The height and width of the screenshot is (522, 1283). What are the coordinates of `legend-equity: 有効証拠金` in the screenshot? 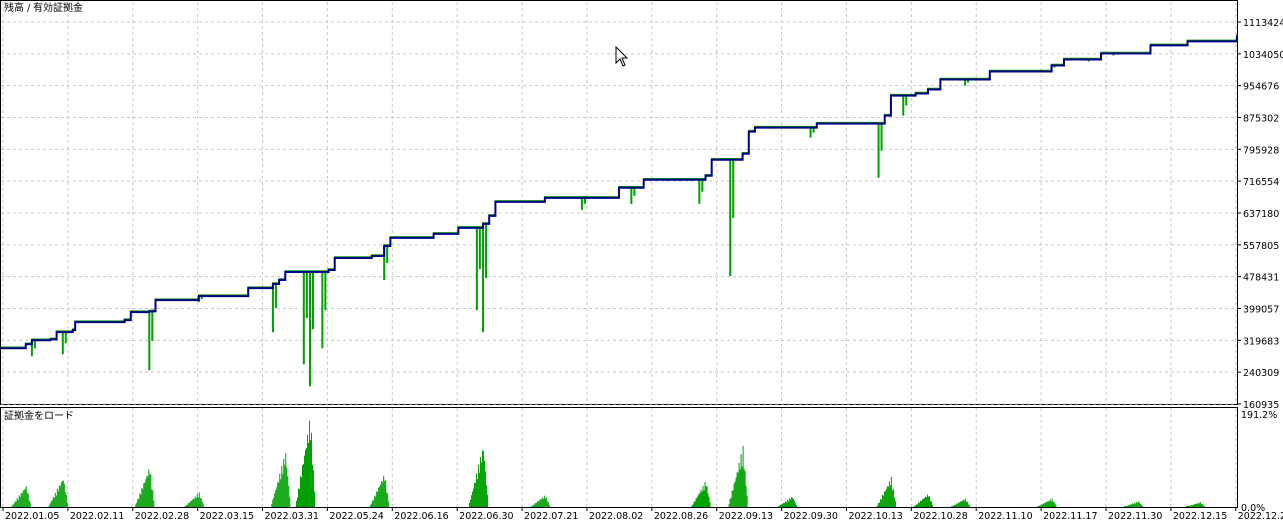 It's located at (58, 7).